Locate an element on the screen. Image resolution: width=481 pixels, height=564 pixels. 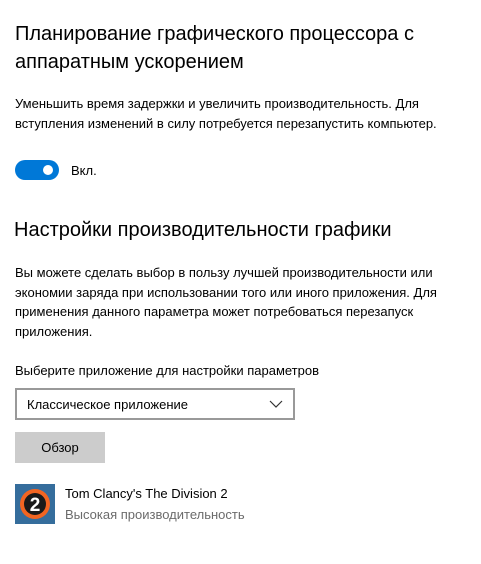
toggle-state-label: Вкл. is located at coordinates (84, 170).